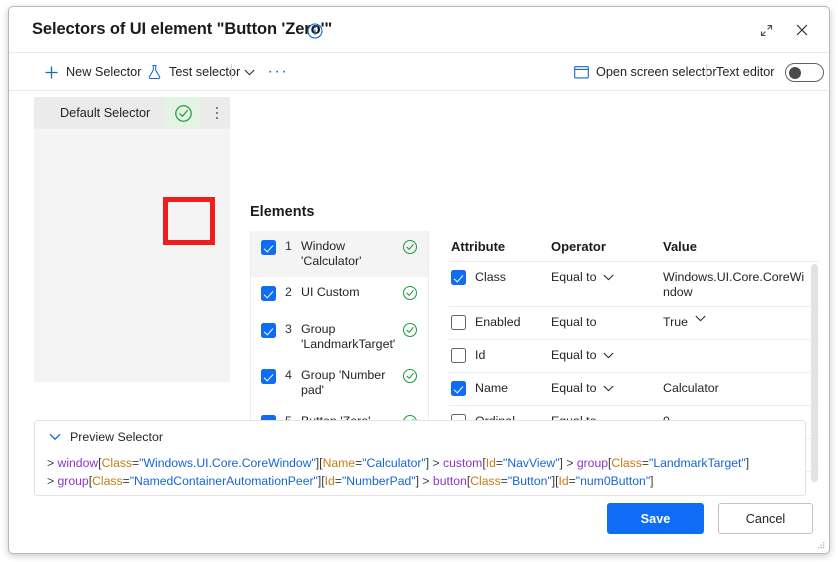  Describe the element at coordinates (223, 481) in the screenshot. I see `selector-token-val: "NamedContainerAutomationPeer"` at that location.